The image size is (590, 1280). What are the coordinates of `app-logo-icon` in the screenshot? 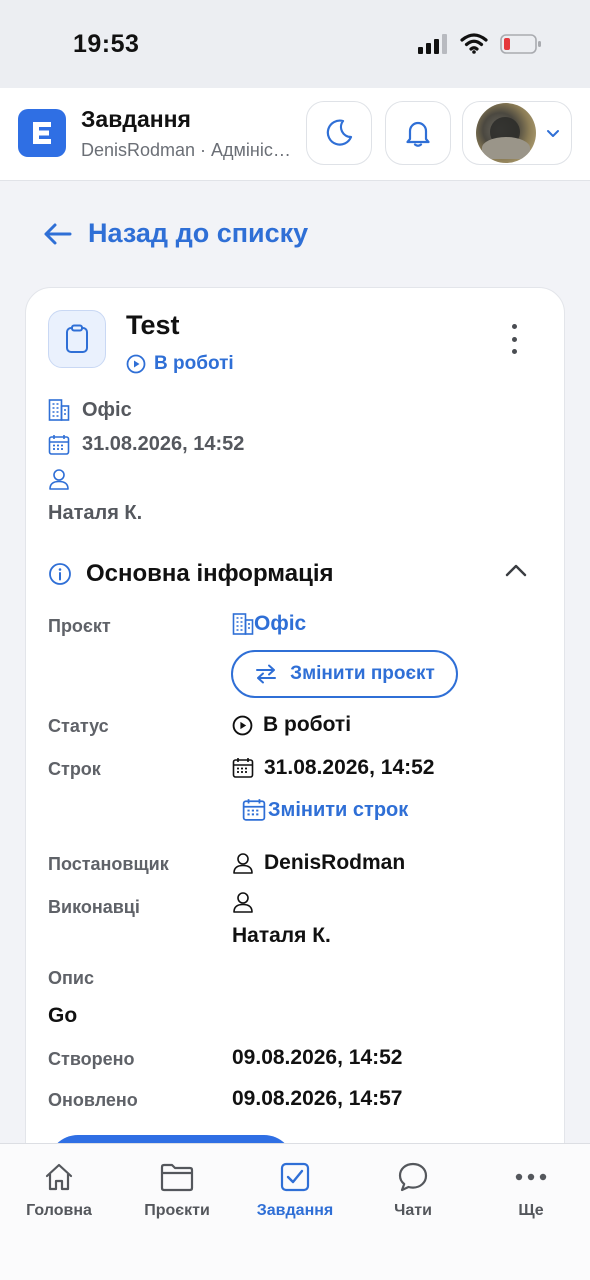 It's located at (42, 133).